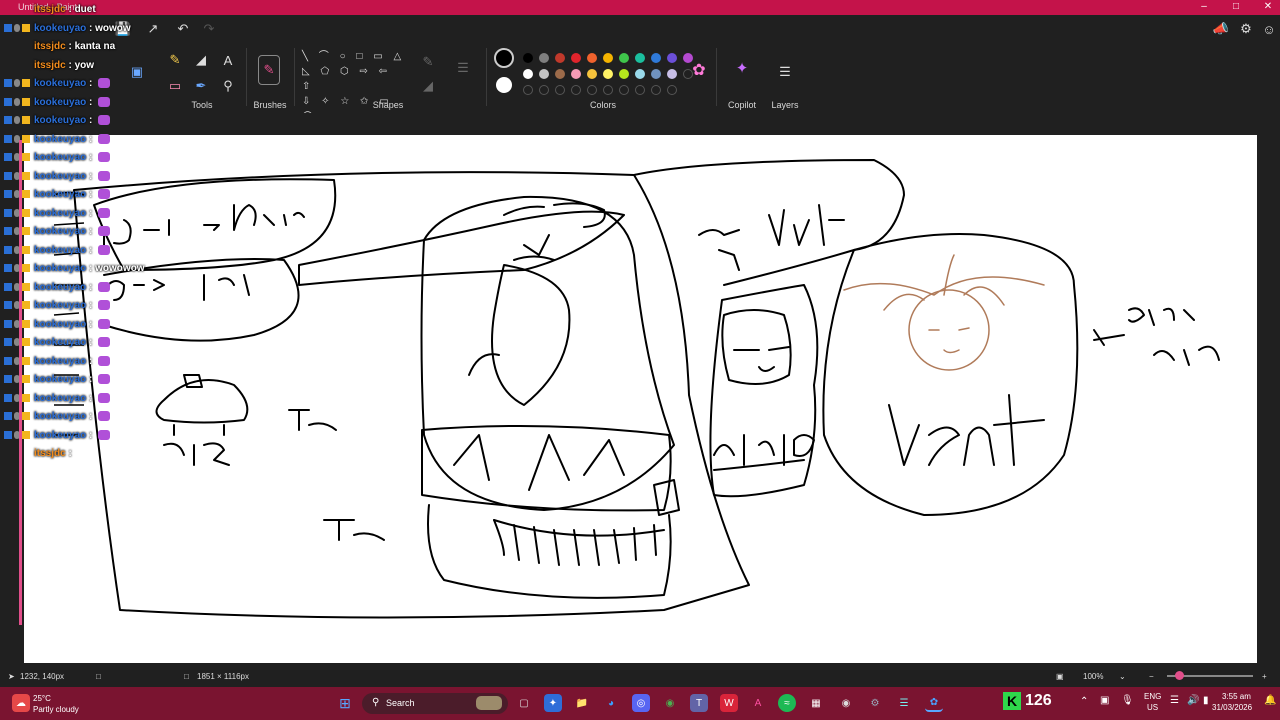 This screenshot has height=720, width=1280. Describe the element at coordinates (463, 68) in the screenshot. I see `shape-size-icon: ☰` at that location.